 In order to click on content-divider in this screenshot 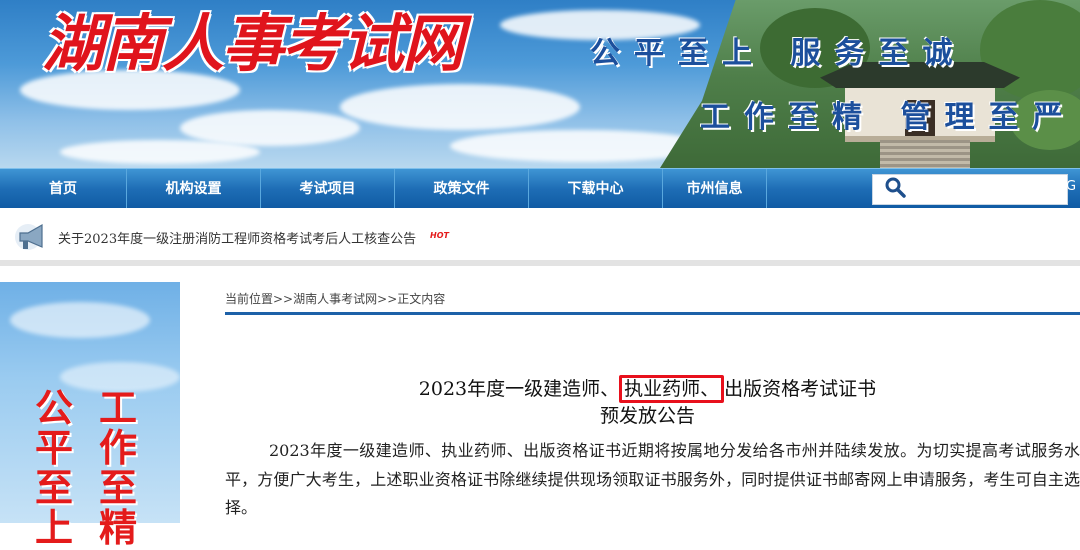, I will do `click(652, 313)`.